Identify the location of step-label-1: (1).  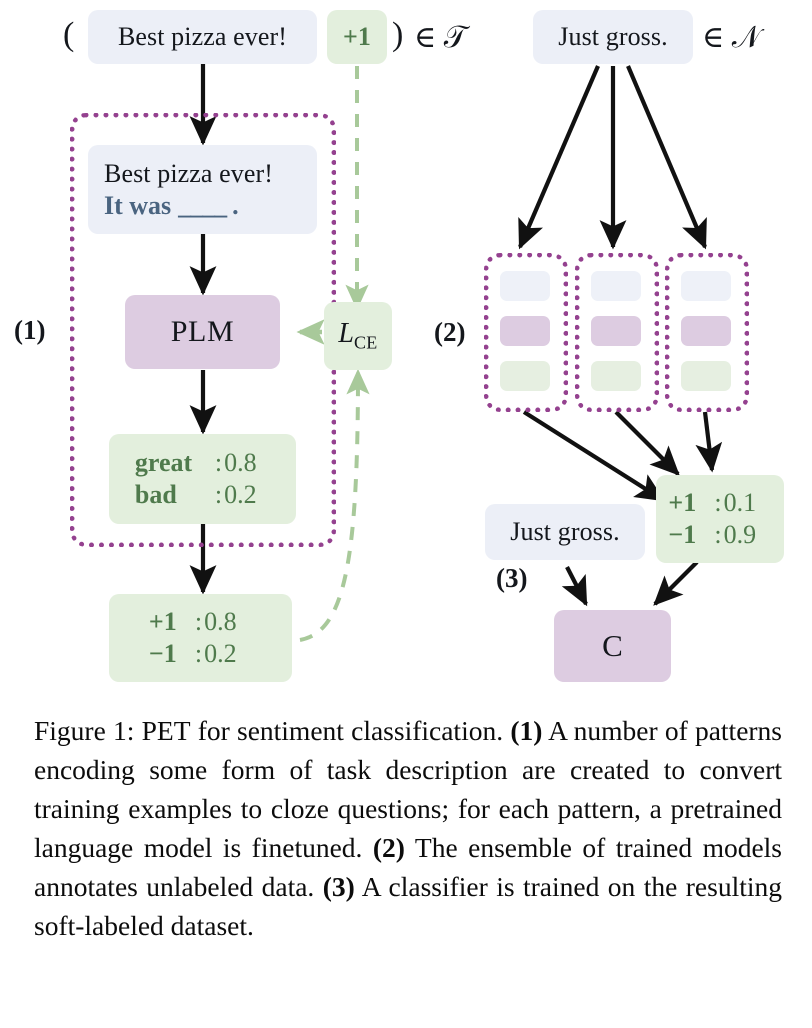
(30, 330).